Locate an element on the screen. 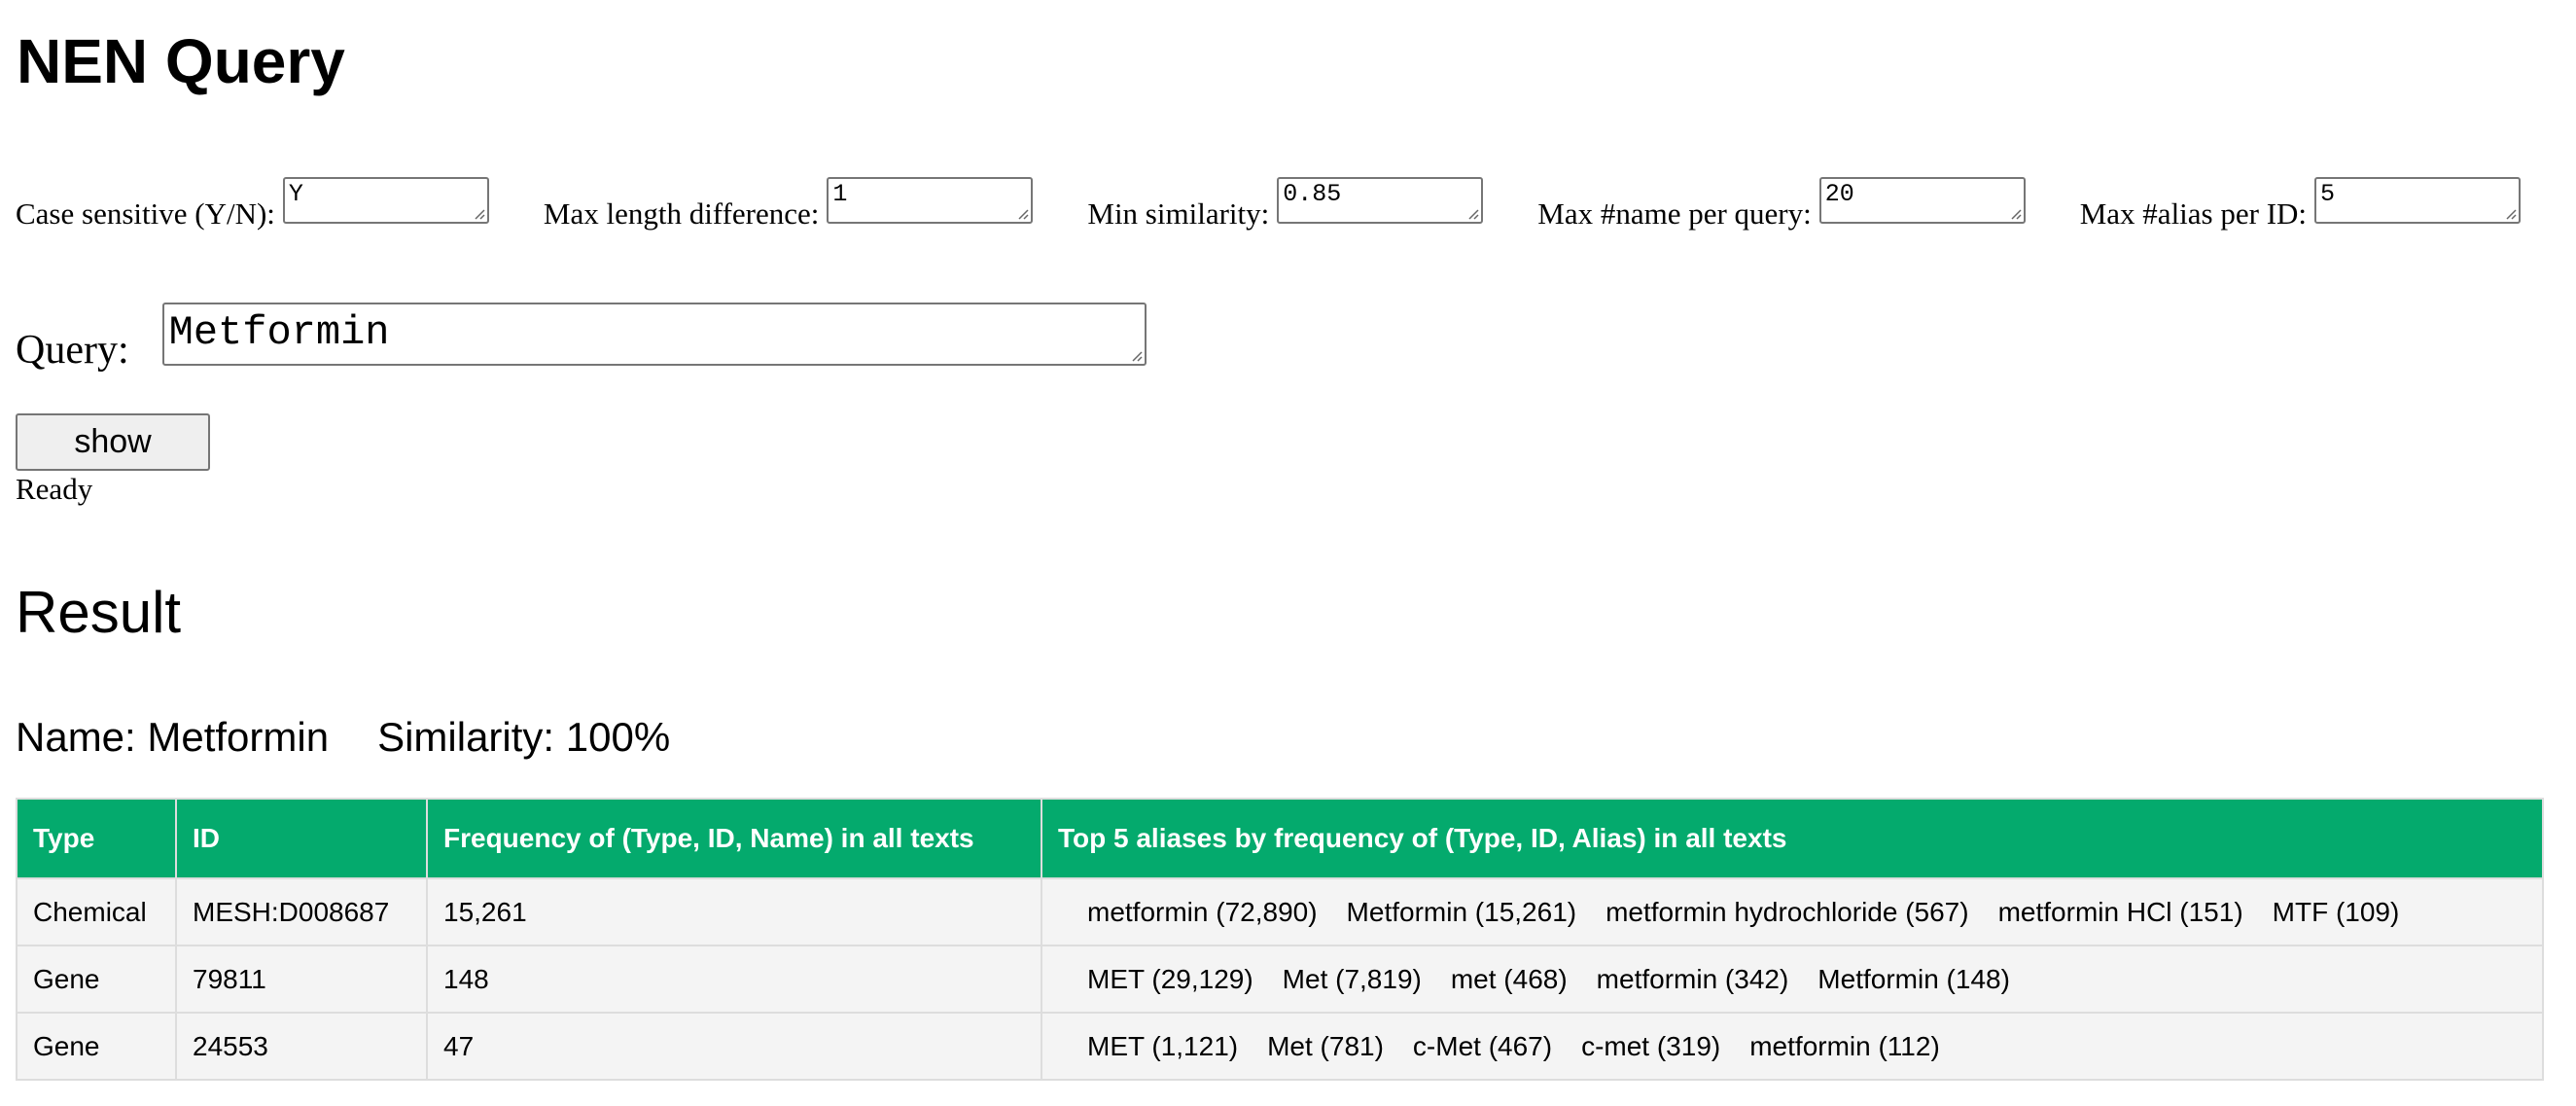  max-alias-per-id-input: 5 is located at coordinates (2418, 200).